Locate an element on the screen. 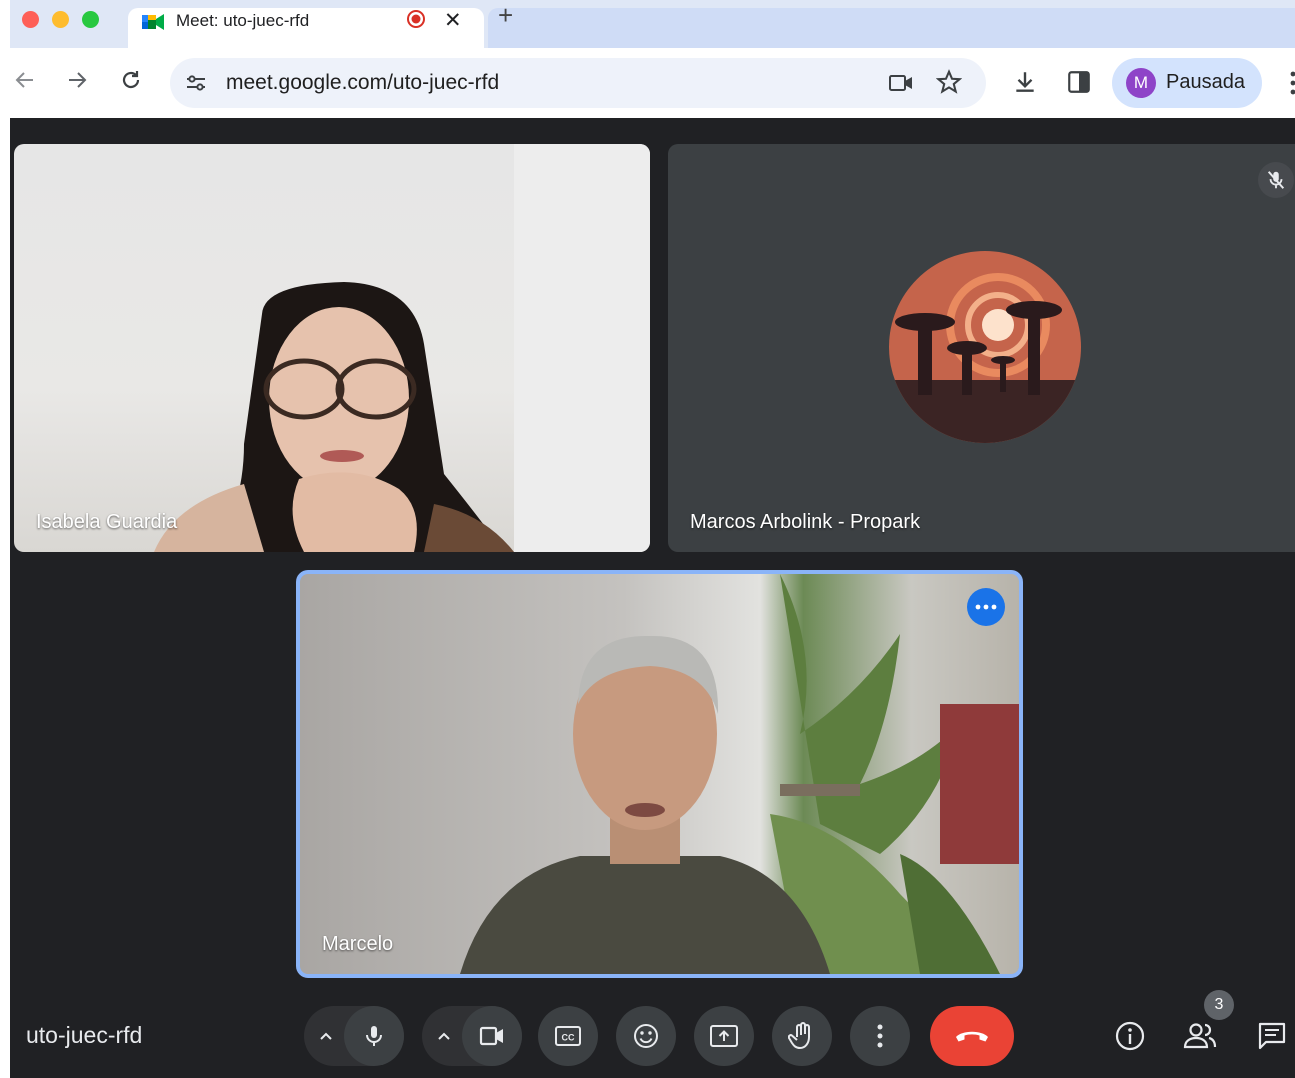 Image resolution: width=1295 pixels, height=1078 pixels. mic-icon is located at coordinates (374, 1036).